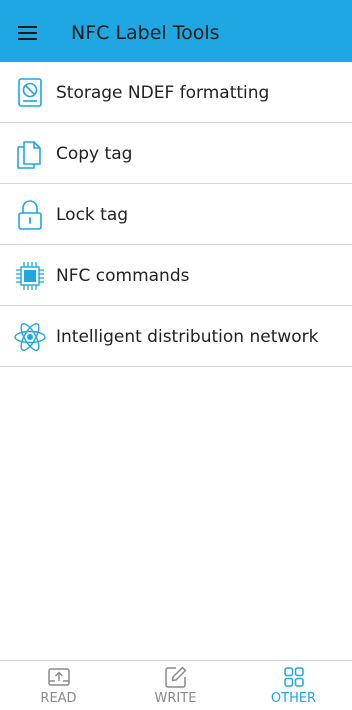 This screenshot has height=710, width=352. I want to click on read-tray-icon, so click(58, 677).